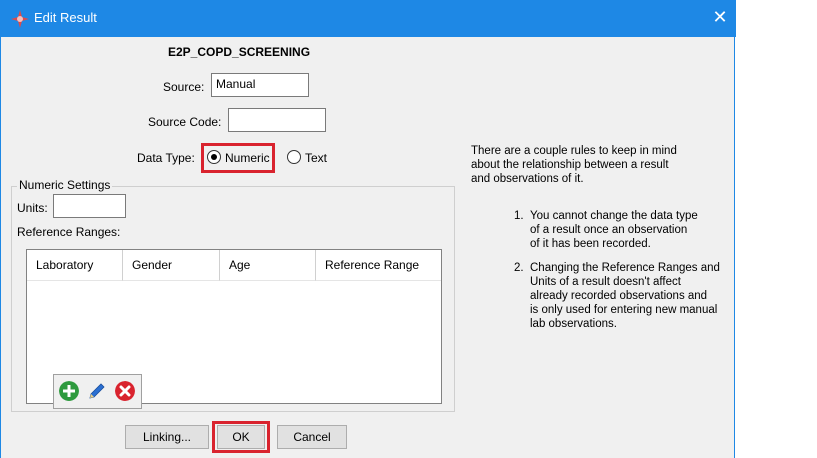 Image resolution: width=817 pixels, height=458 pixels. Describe the element at coordinates (185, 122) in the screenshot. I see `source-code-label: Source Code:` at that location.